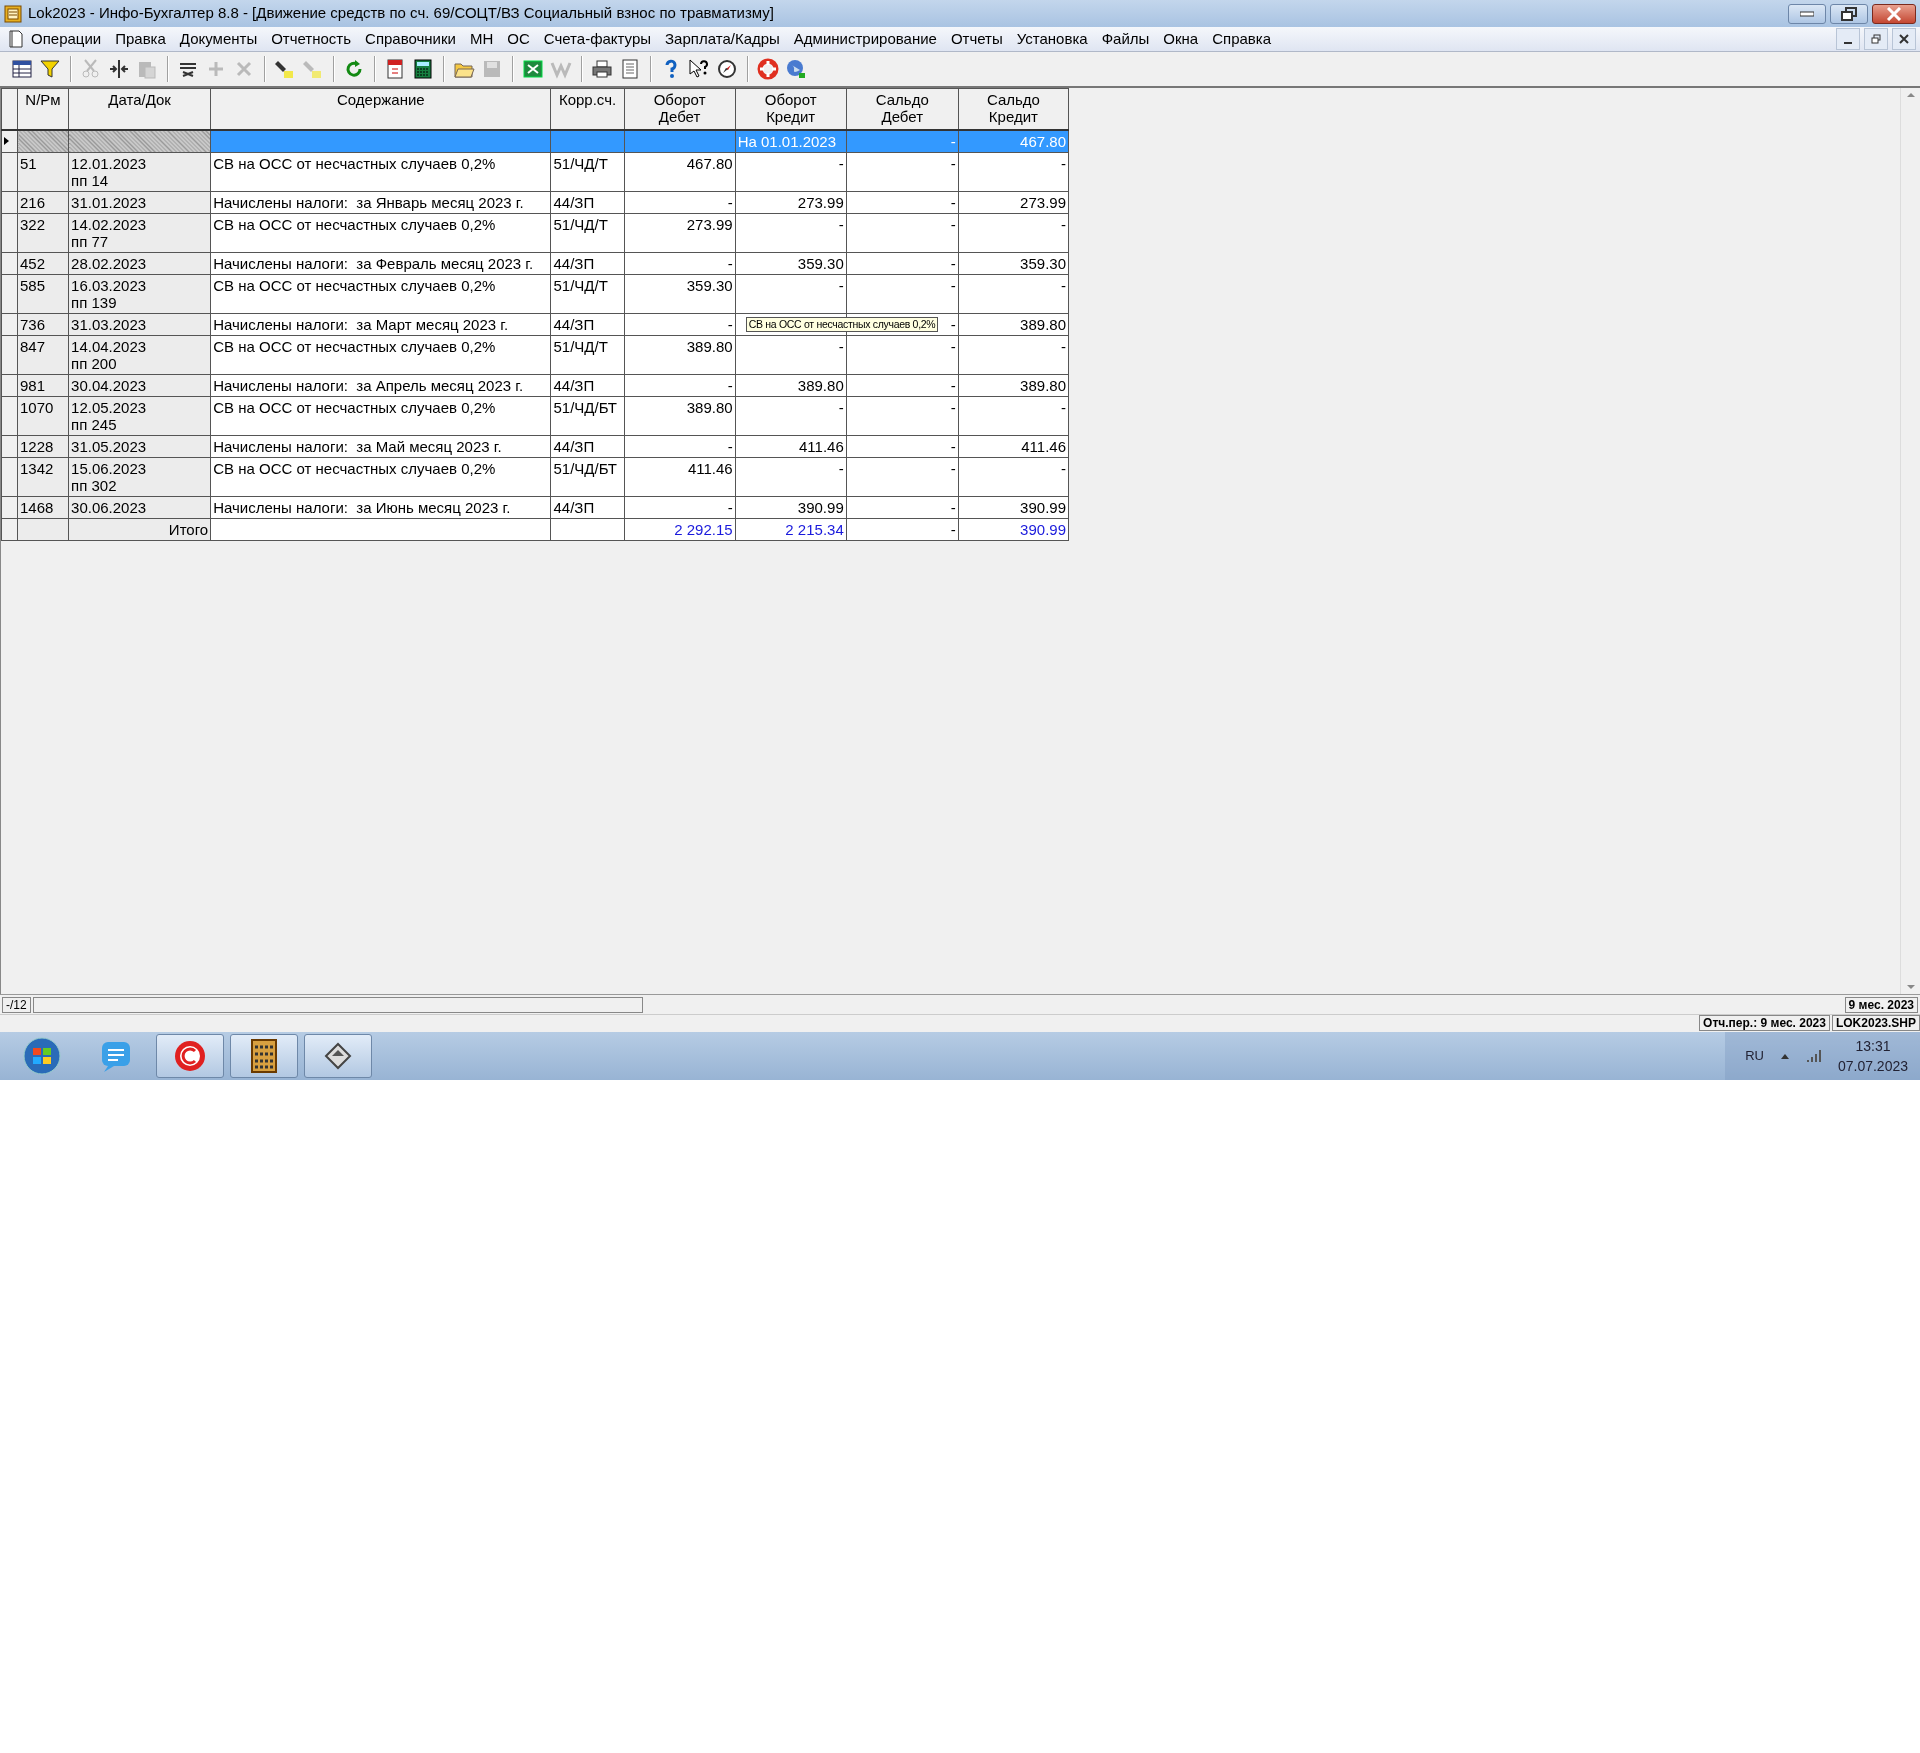  What do you see at coordinates (109, 293) in the screenshot?
I see `table-cell: 16.03.2023 пп 139` at bounding box center [109, 293].